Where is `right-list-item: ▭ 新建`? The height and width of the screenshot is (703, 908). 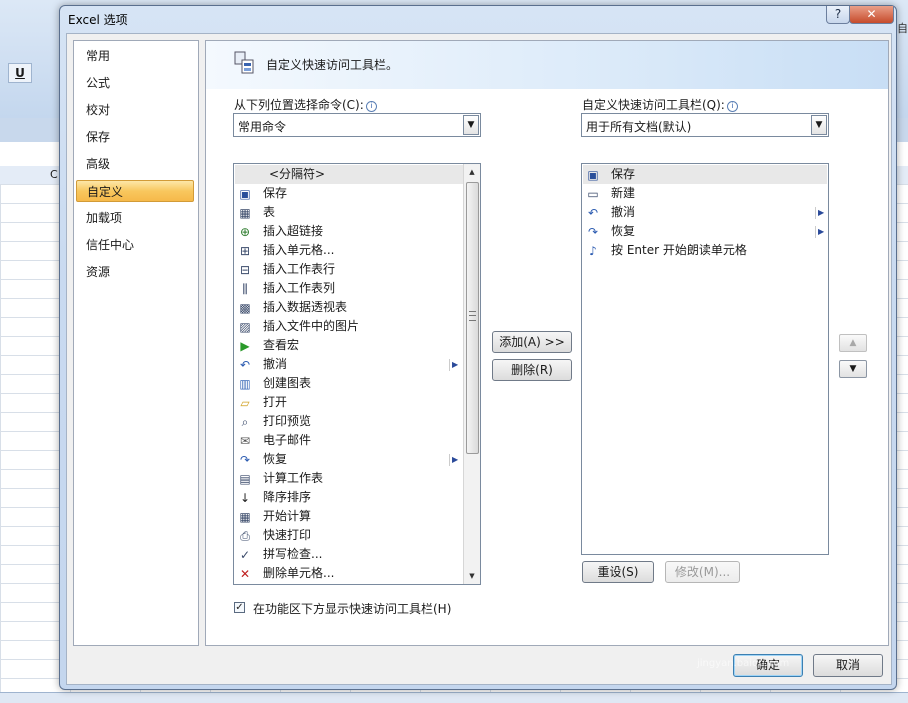
right-list-item: ▭ 新建 is located at coordinates (705, 193).